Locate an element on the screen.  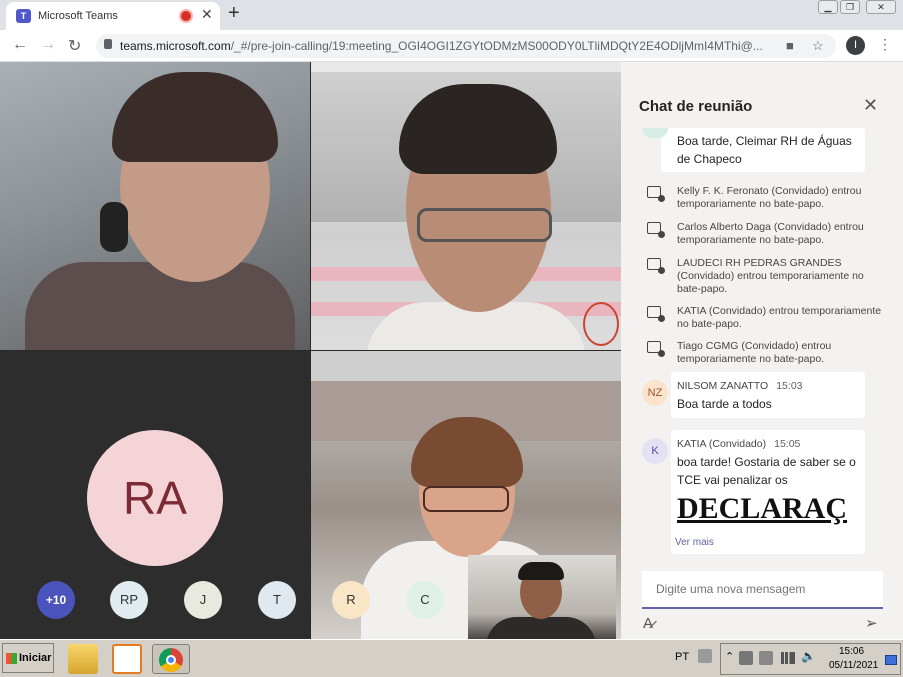
browser-menu-icon: ⋮ is located at coordinates (885, 44).